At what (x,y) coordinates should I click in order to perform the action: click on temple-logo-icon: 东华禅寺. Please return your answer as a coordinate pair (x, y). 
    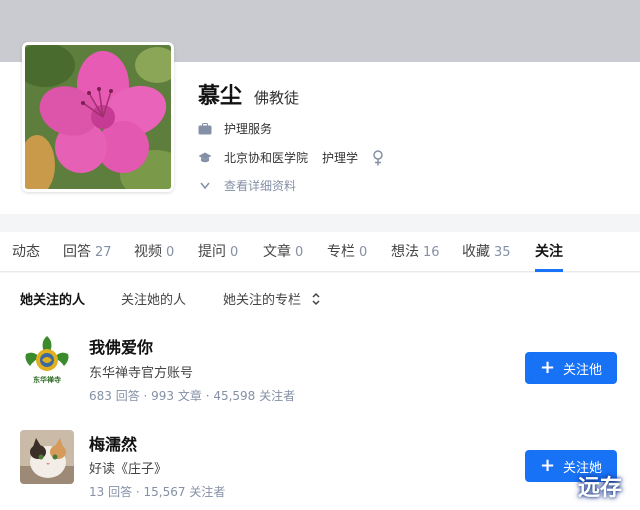
    Looking at the image, I should click on (47, 360).